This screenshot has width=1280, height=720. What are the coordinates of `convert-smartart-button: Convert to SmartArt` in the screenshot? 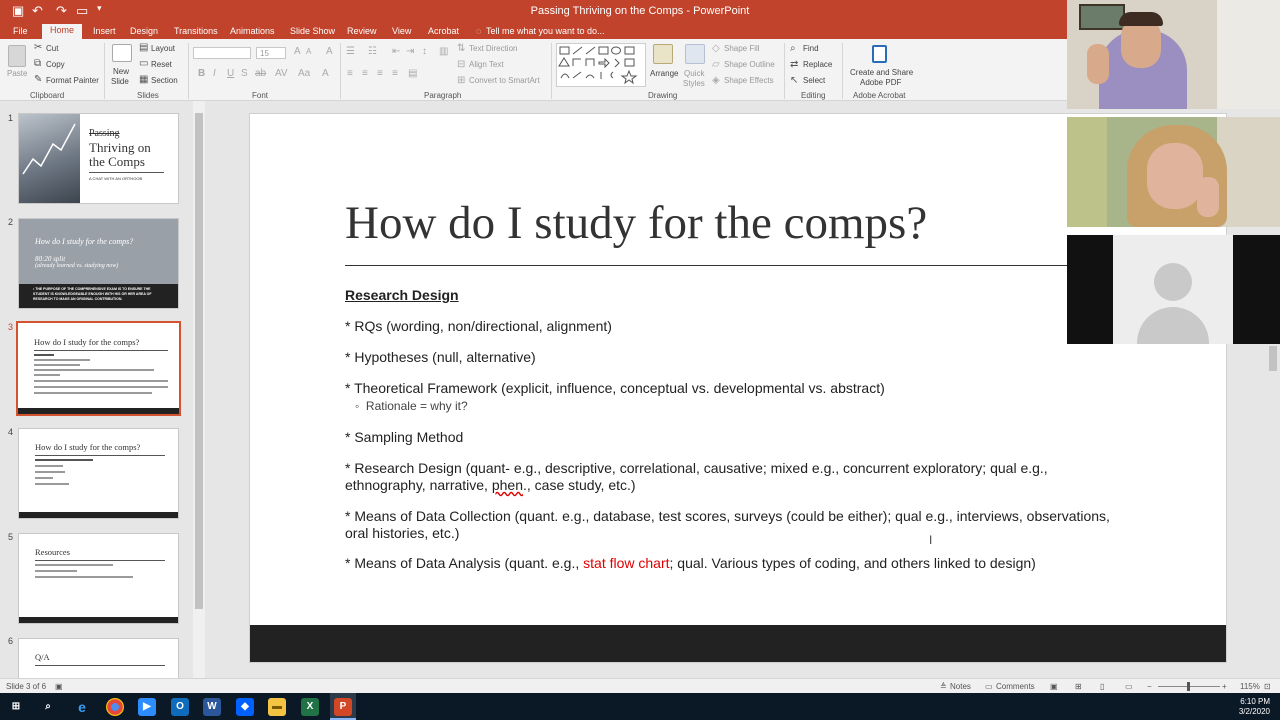 It's located at (504, 80).